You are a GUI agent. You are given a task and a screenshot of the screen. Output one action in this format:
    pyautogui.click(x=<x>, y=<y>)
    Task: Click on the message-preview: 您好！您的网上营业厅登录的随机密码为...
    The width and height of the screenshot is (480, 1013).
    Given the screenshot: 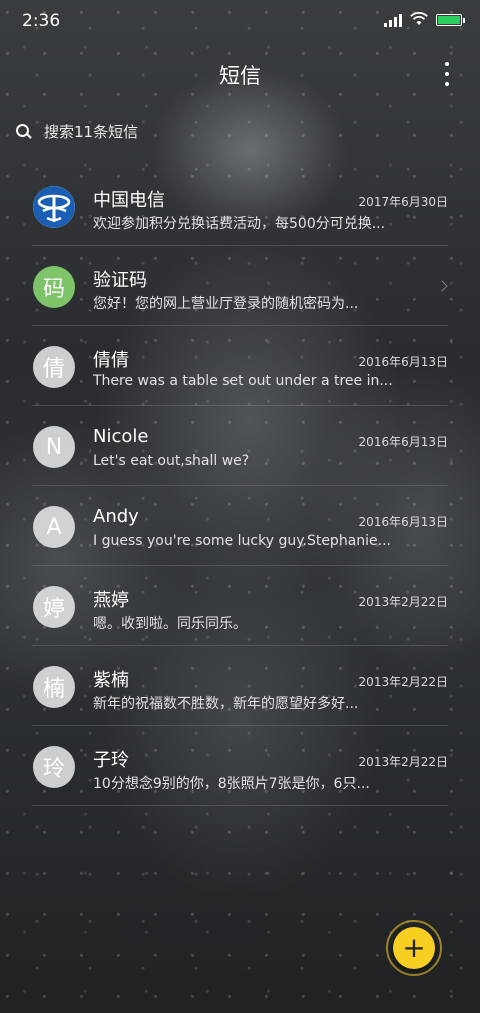 What is the action you would take?
    pyautogui.click(x=226, y=304)
    